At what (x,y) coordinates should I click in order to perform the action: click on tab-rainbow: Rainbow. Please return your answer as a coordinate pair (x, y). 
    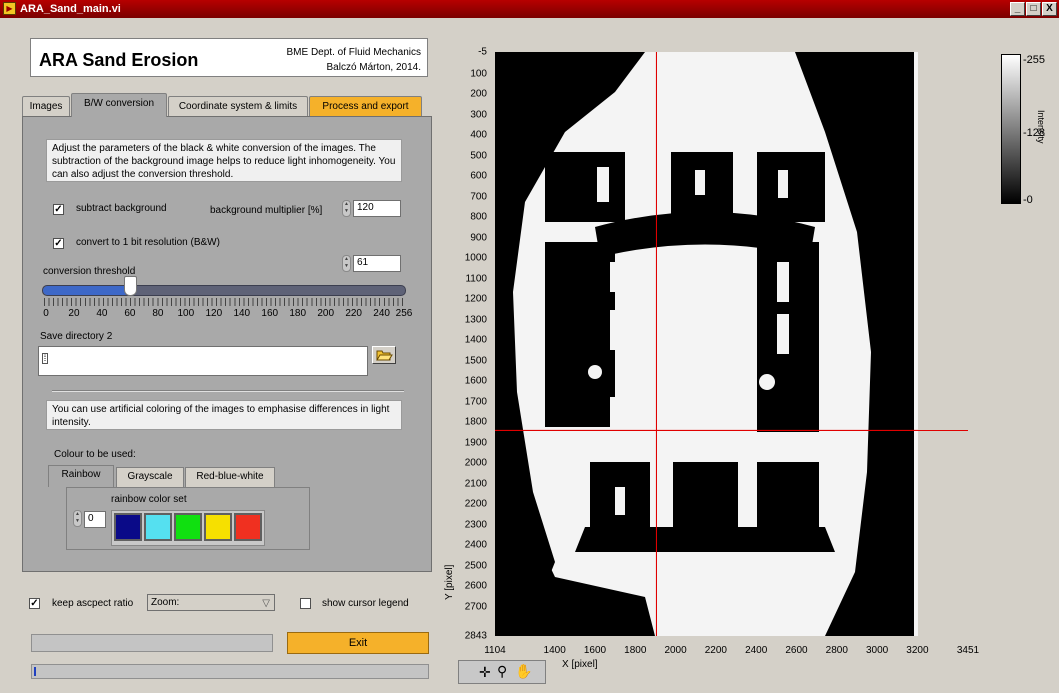
    Looking at the image, I should click on (81, 476).